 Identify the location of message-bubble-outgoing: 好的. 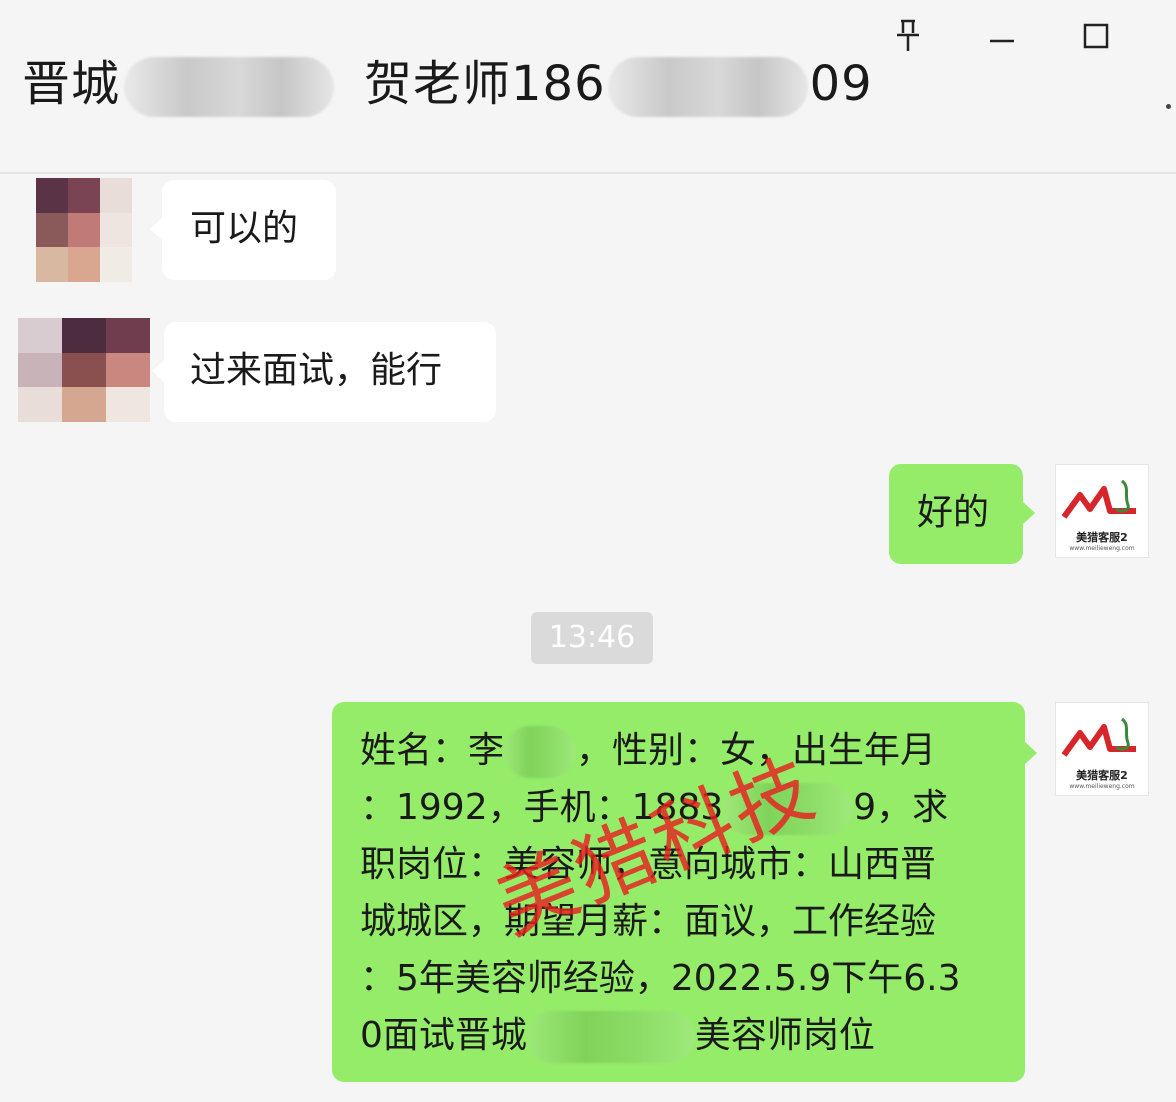
(956, 514).